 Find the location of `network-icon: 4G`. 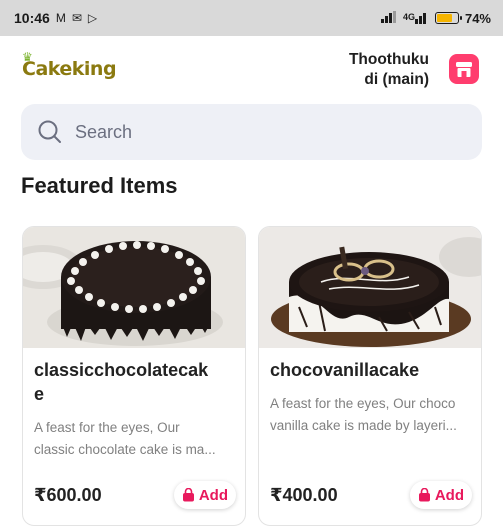

network-icon: 4G is located at coordinates (416, 18).